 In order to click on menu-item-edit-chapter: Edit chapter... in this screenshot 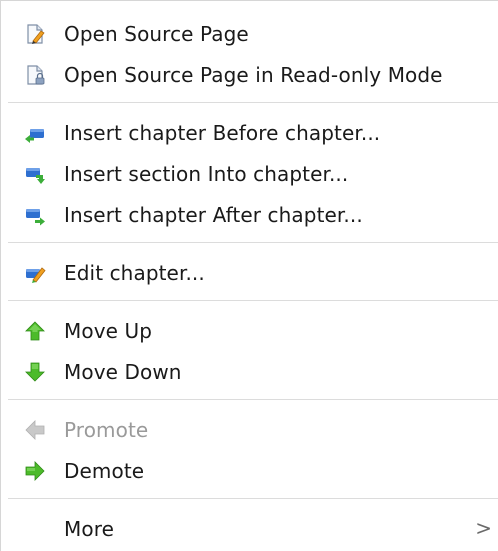, I will do `click(249, 272)`.